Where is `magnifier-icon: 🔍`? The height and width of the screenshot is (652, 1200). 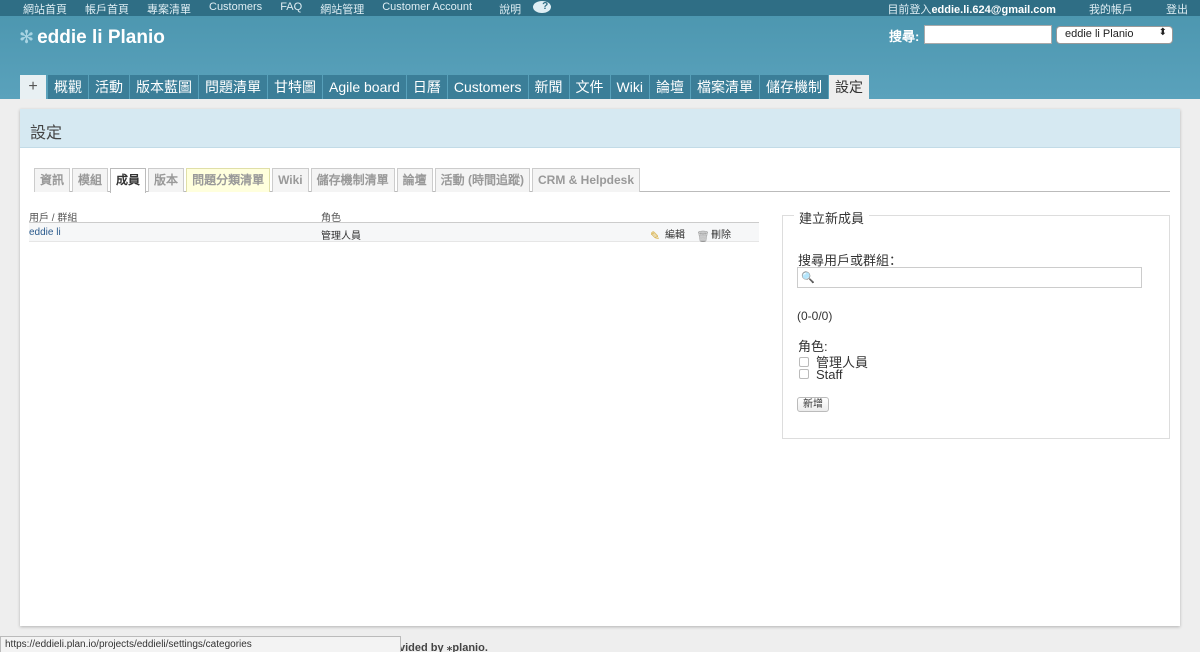 magnifier-icon: 🔍 is located at coordinates (808, 278).